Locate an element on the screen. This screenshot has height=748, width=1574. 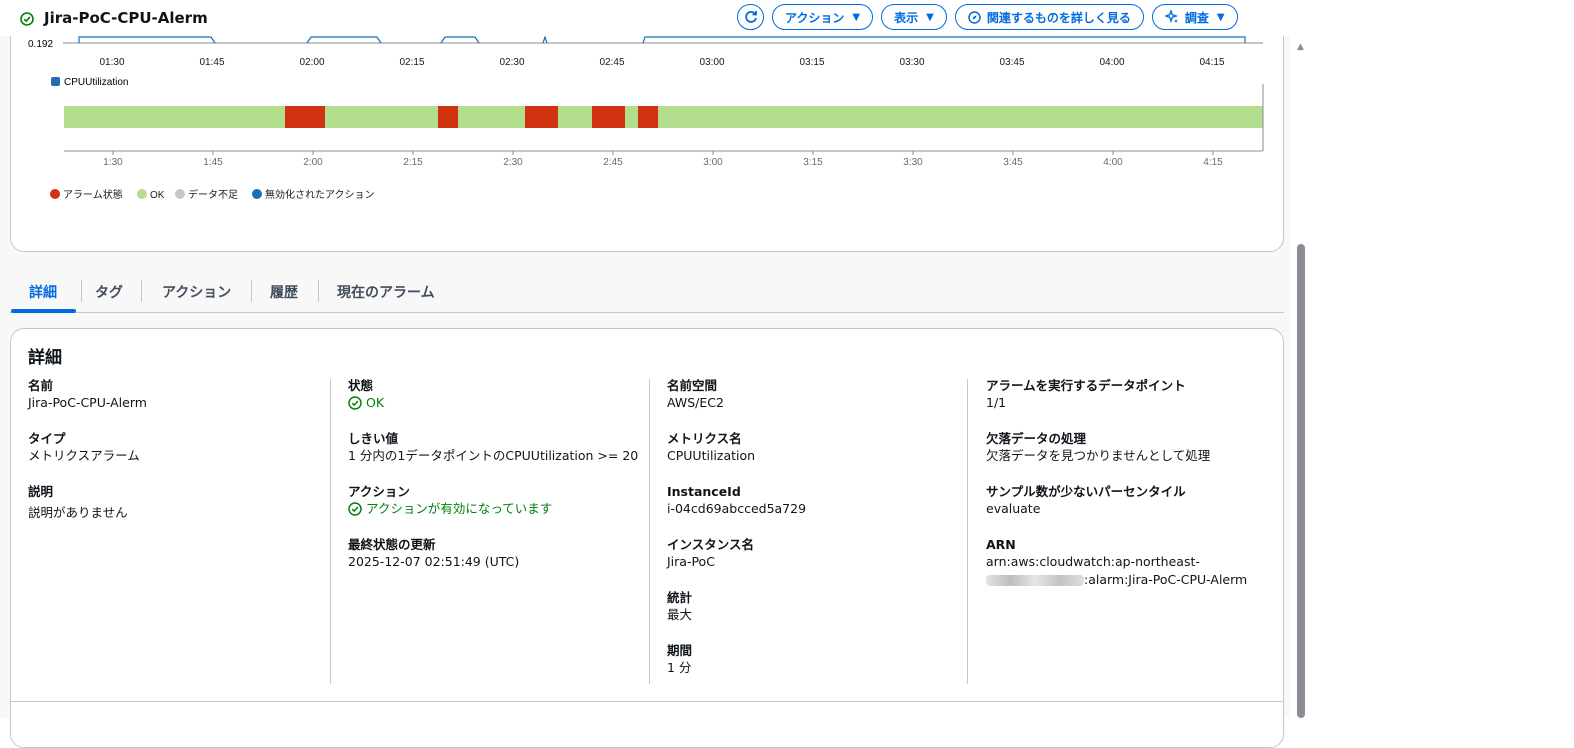
field-value: 1/1 is located at coordinates (996, 402).